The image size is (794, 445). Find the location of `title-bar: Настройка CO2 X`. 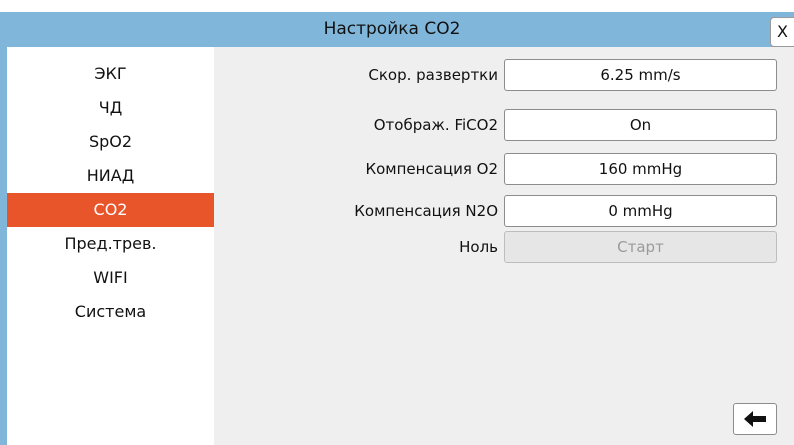

title-bar: Настройка CO2 X is located at coordinates (397, 29).